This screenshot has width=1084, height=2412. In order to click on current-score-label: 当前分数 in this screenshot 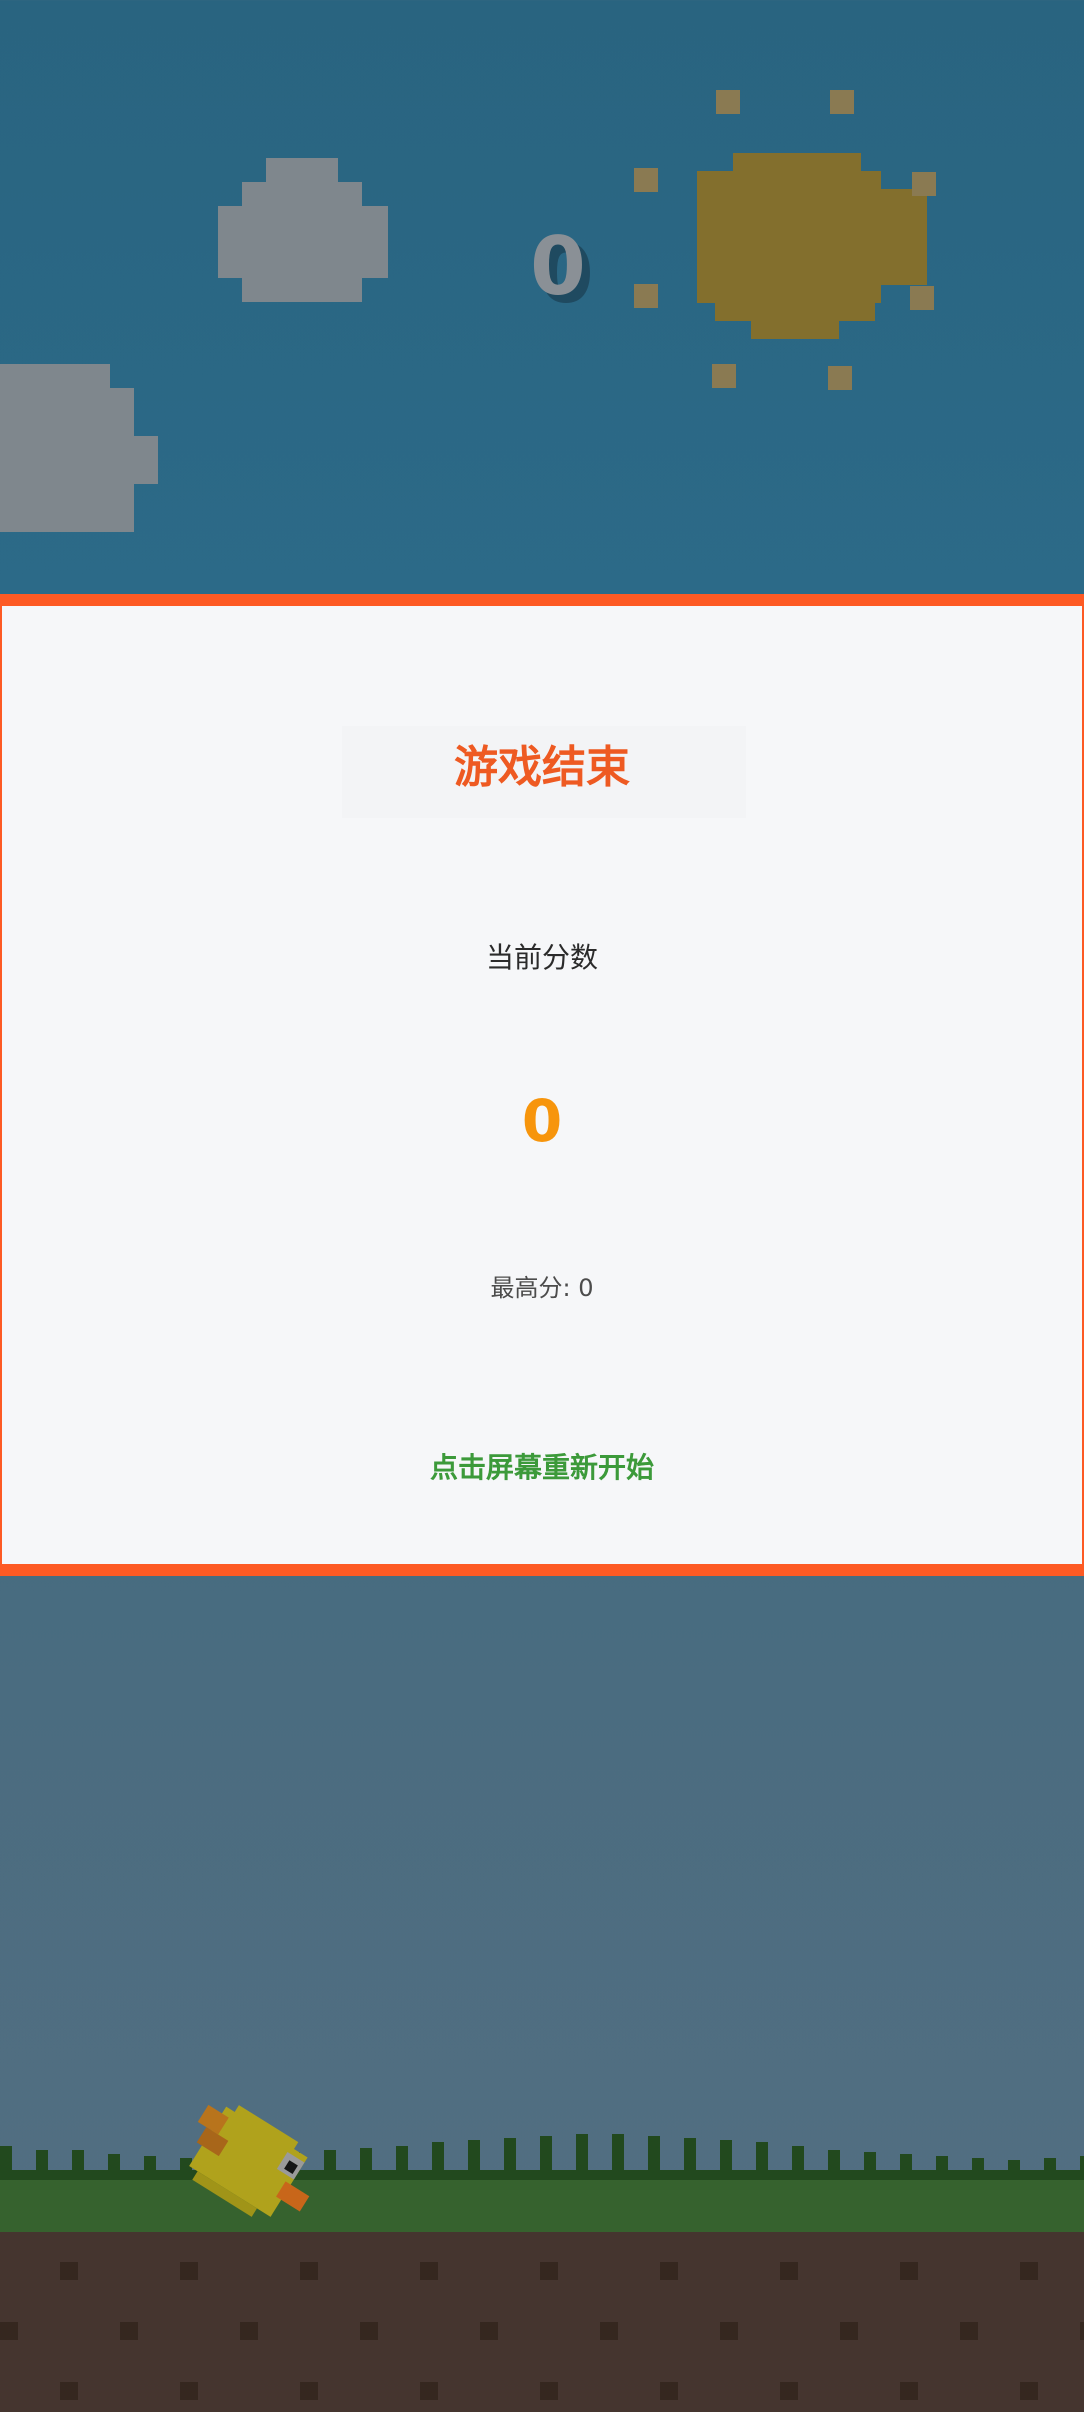, I will do `click(541, 957)`.